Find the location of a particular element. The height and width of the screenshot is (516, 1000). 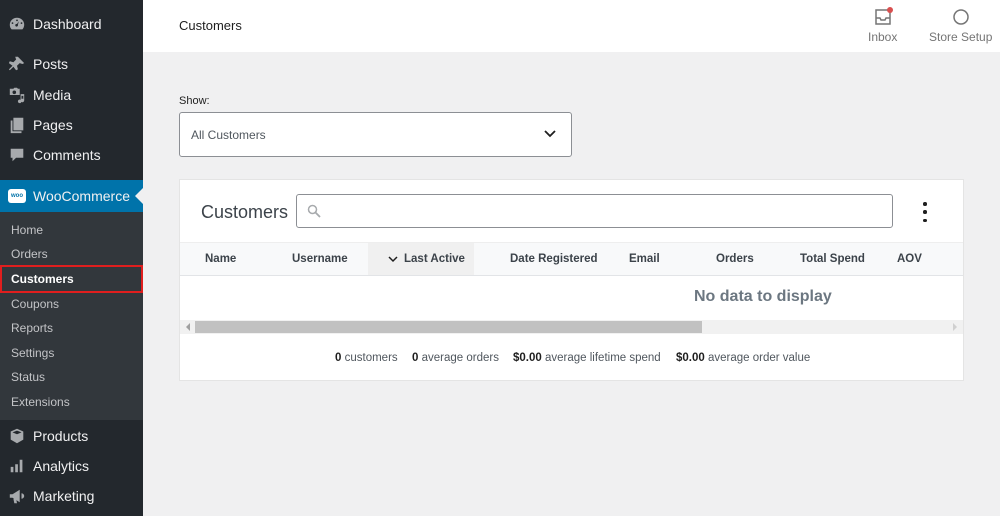

sidebar-item-analytics: Analytics is located at coordinates (71, 466).